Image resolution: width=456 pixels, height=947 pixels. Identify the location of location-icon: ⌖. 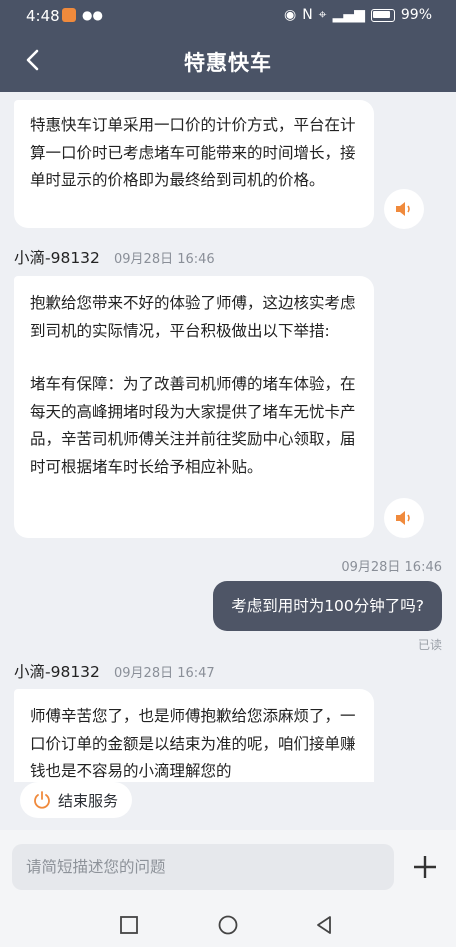
(322, 15).